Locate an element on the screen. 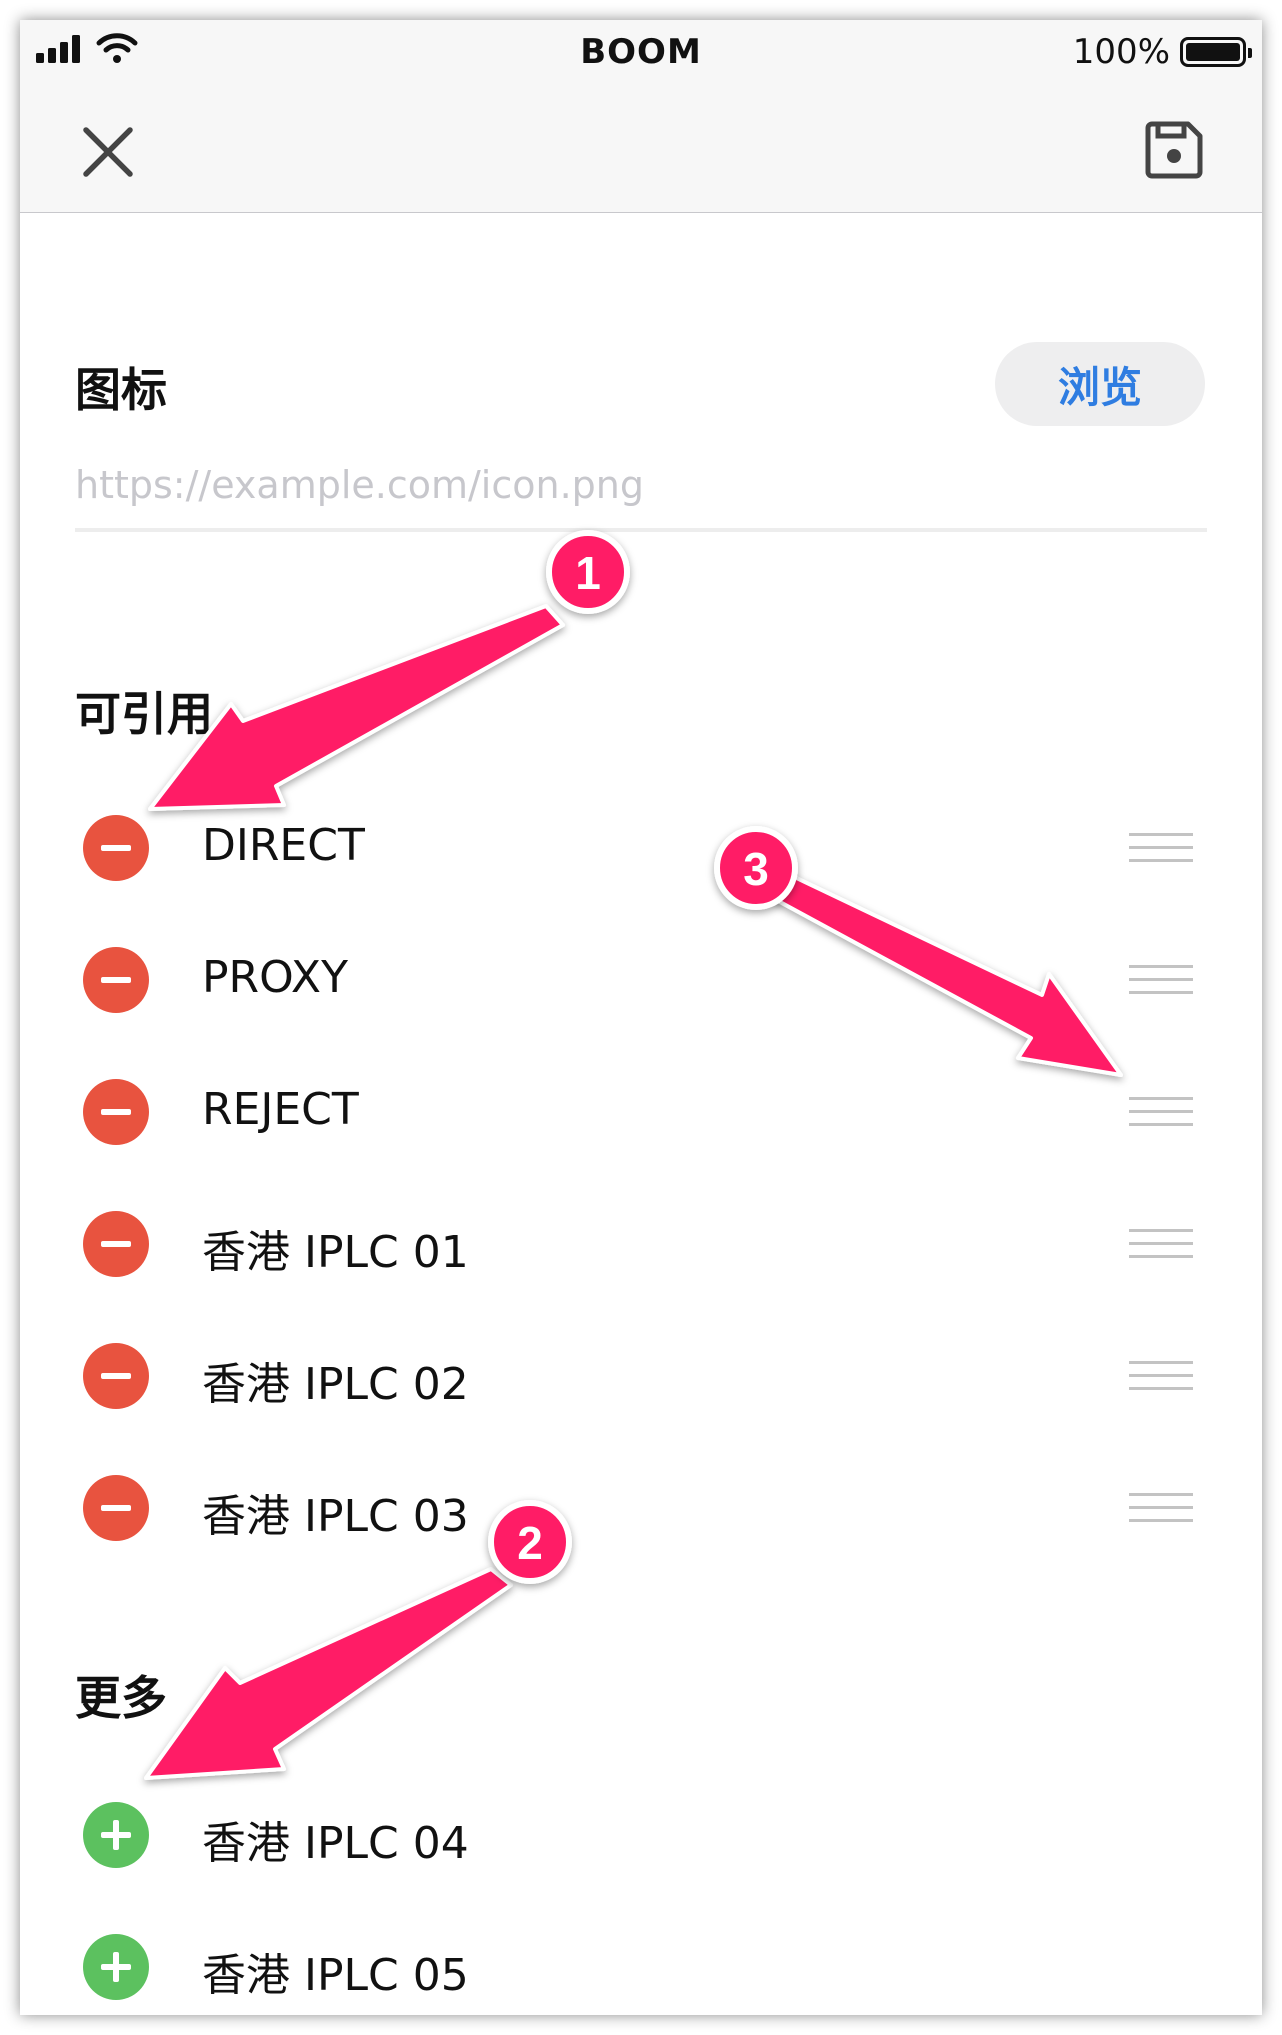  save-button is located at coordinates (1174, 150).